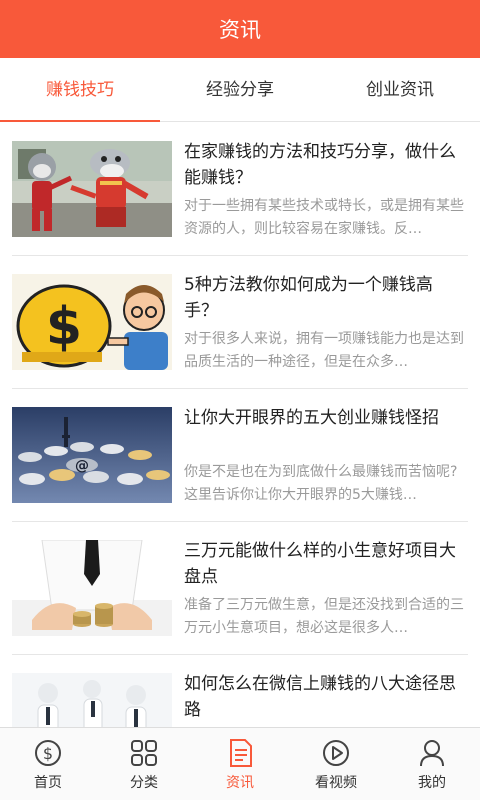 Image resolution: width=480 pixels, height=800 pixels. Describe the element at coordinates (80, 90) in the screenshot. I see `tab-money-tips: 赚钱技巧` at that location.